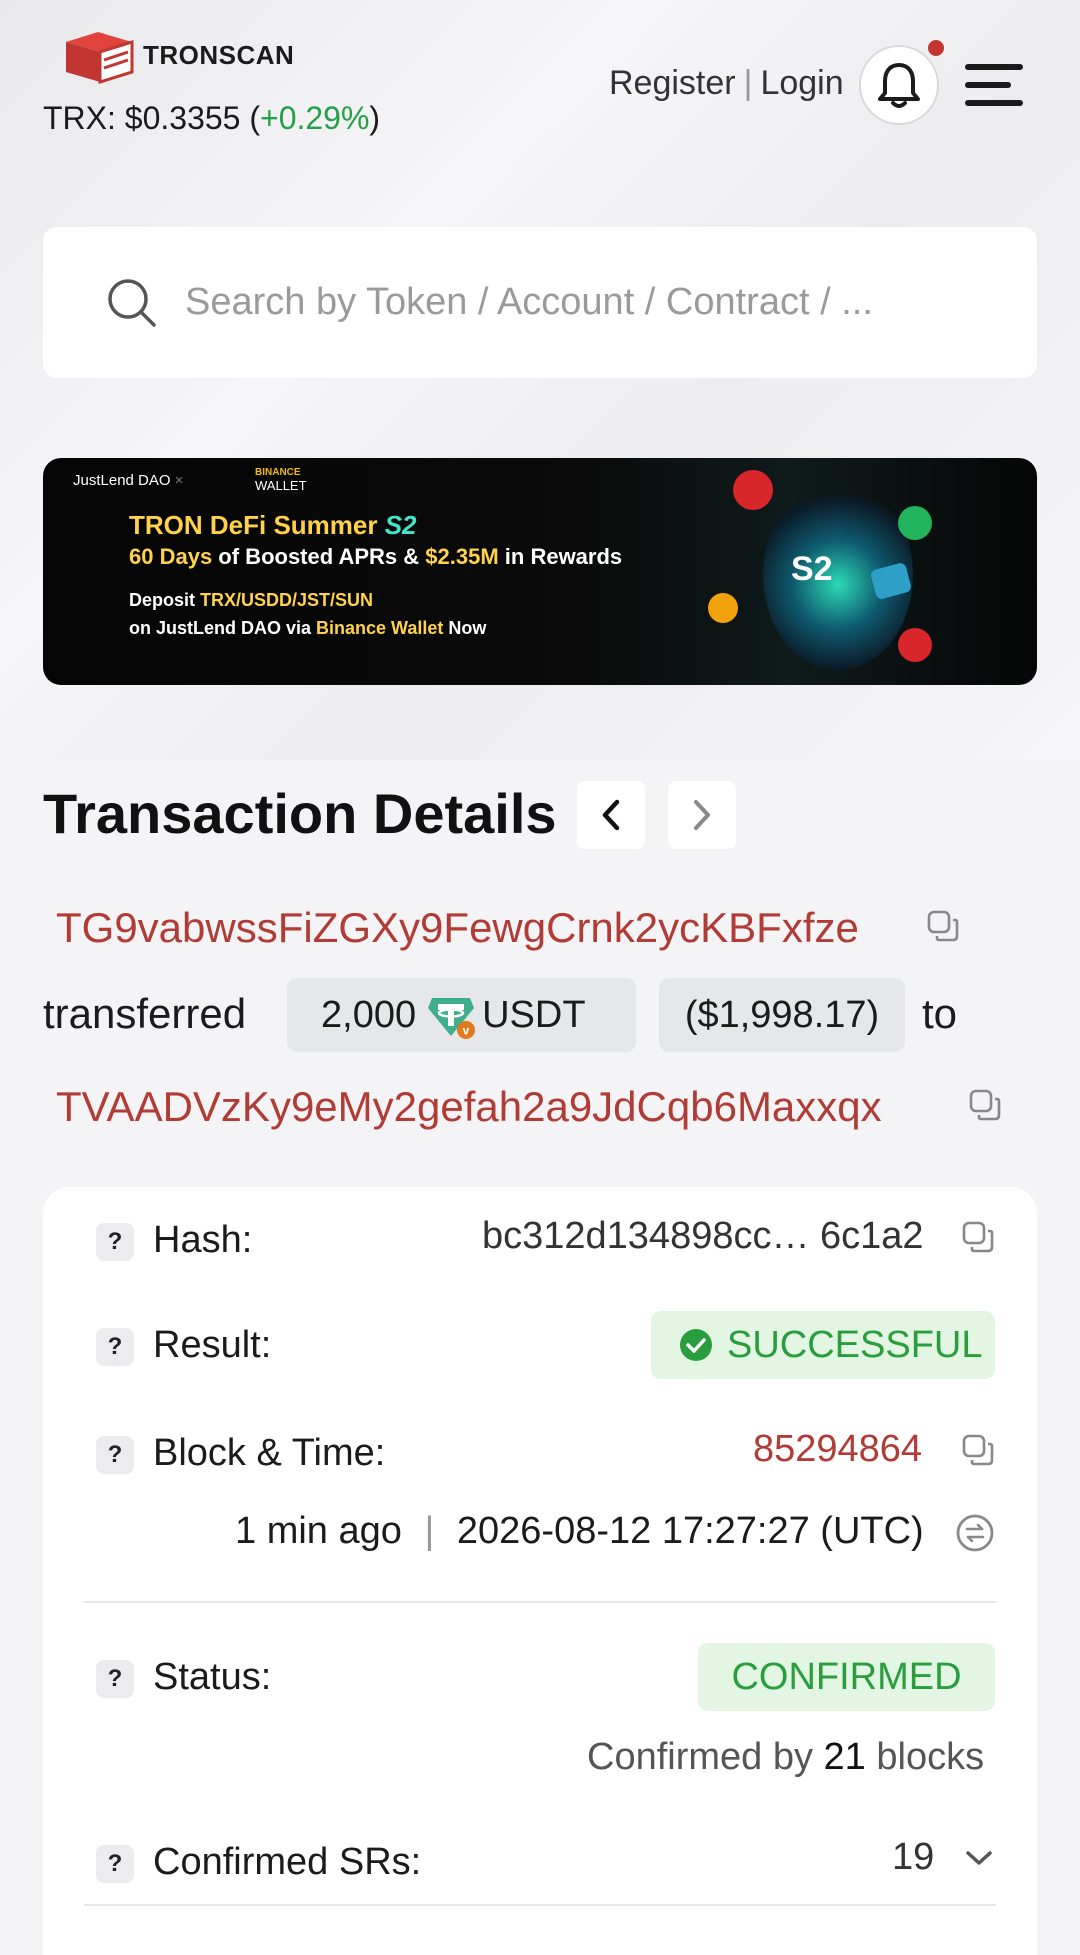  I want to click on check-circle-icon, so click(696, 1345).